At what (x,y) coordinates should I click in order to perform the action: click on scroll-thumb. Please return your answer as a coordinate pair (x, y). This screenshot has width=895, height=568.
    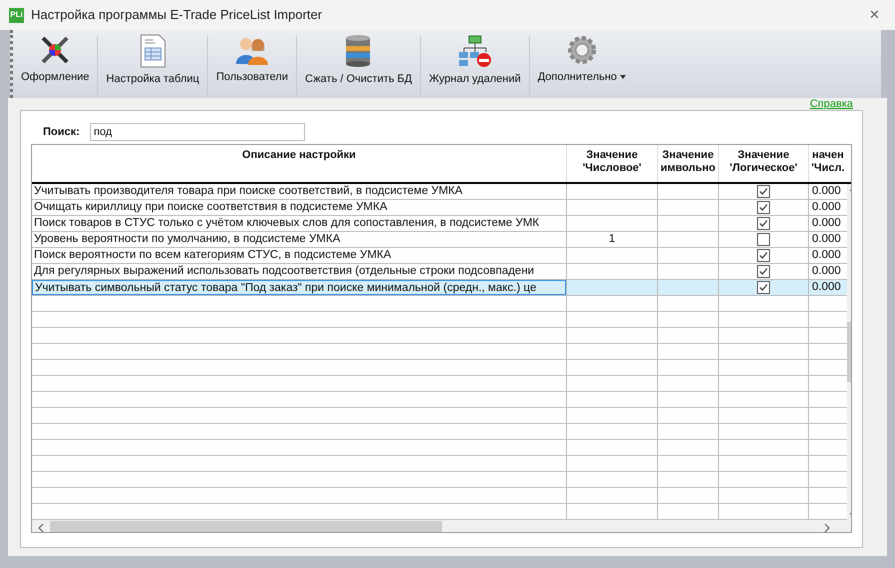
    Looking at the image, I should click on (246, 526).